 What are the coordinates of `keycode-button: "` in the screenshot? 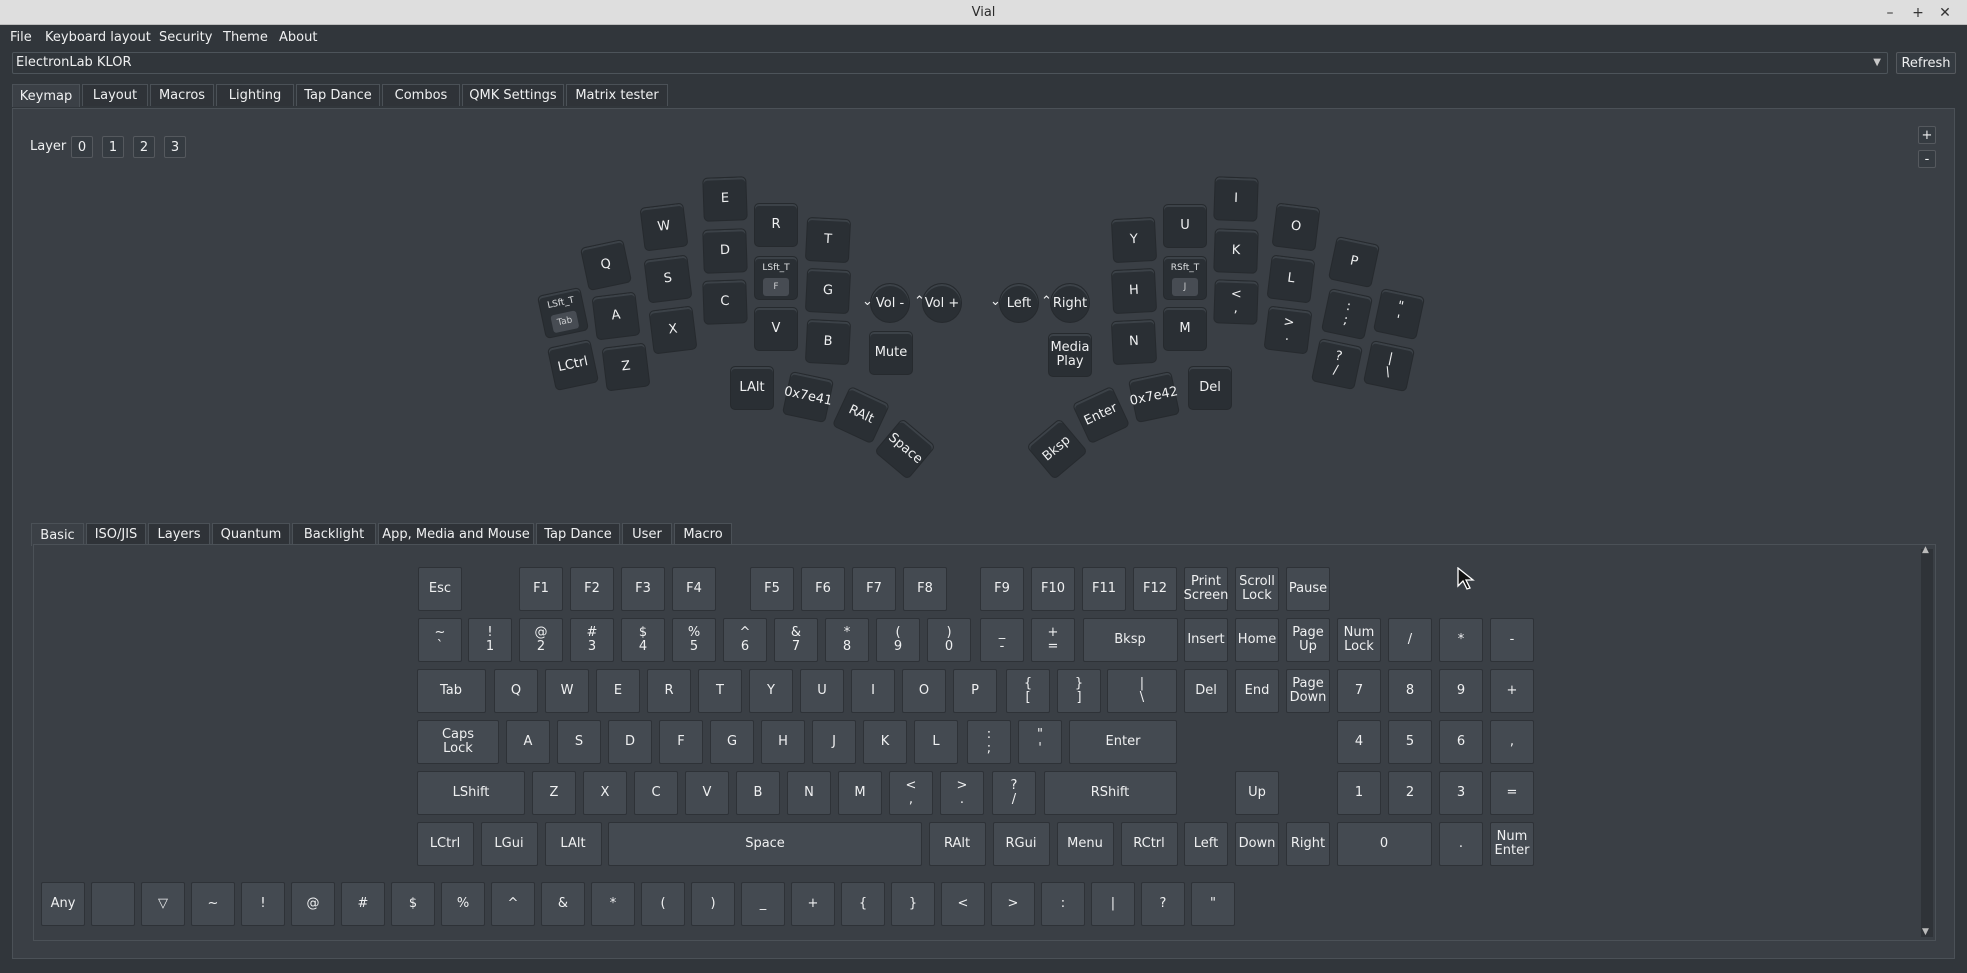 It's located at (1213, 904).